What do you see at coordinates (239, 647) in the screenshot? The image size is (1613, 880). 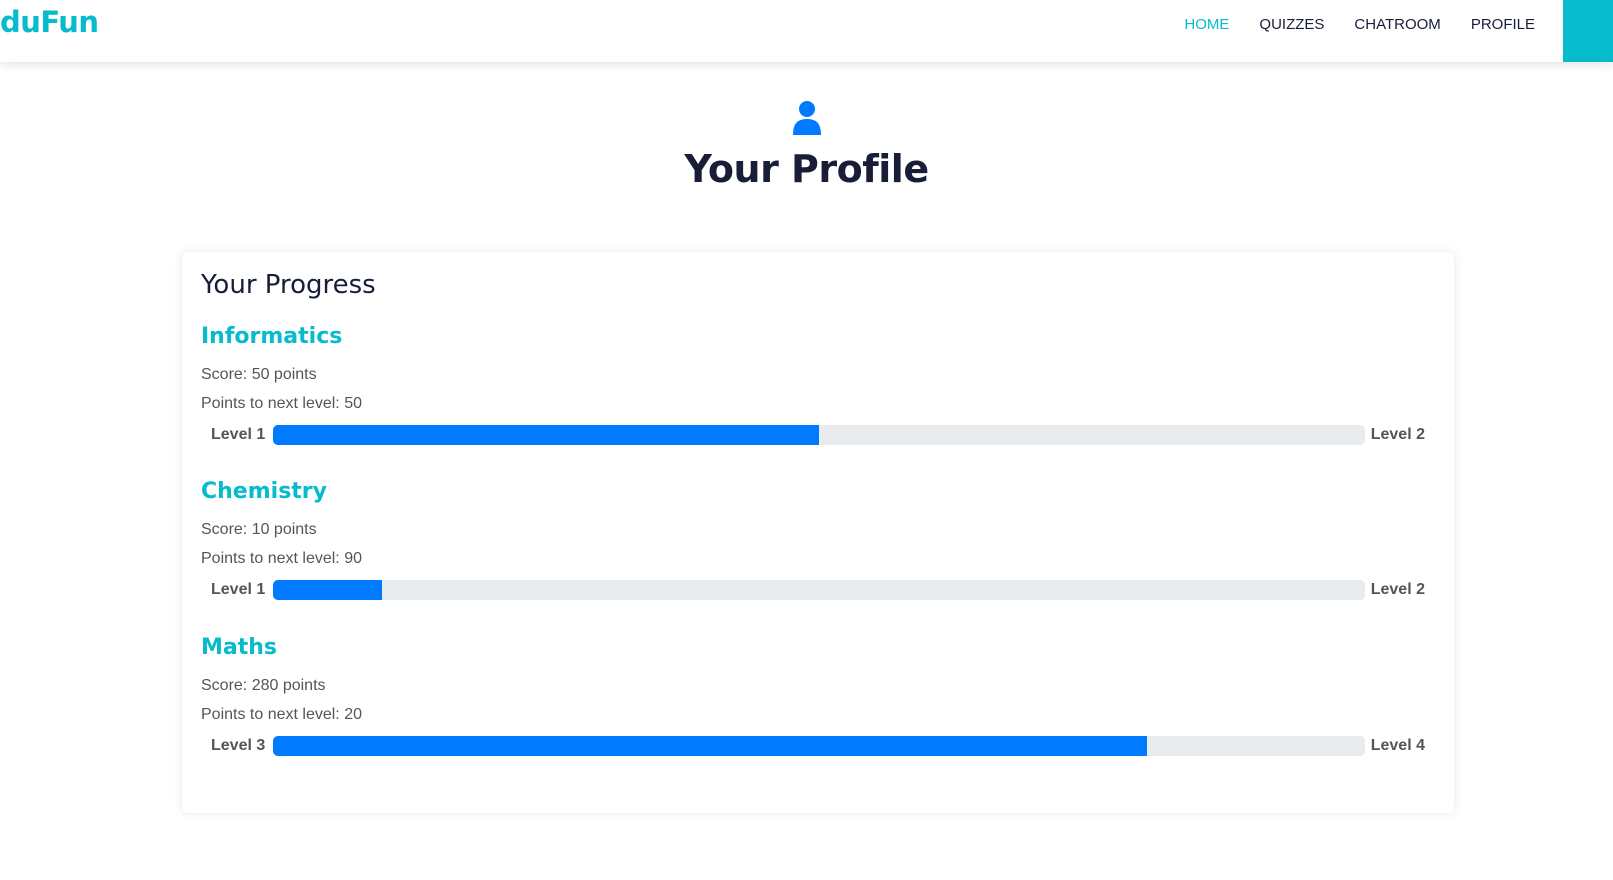 I see `subject-name: Maths` at bounding box center [239, 647].